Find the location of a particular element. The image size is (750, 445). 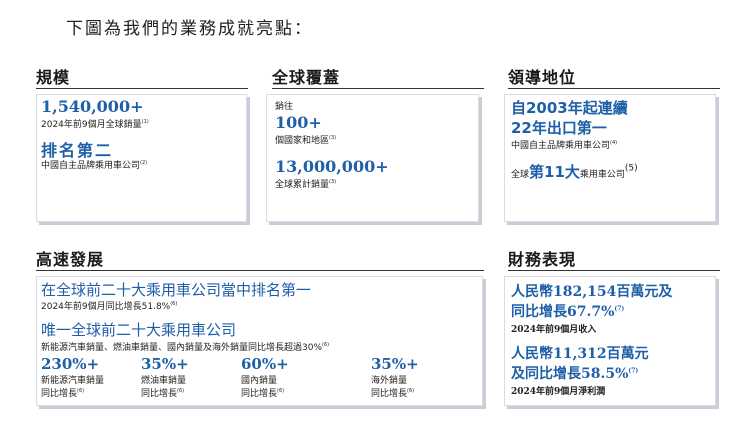

growth-headline2: 唯一全球前二十大乘用車公司 is located at coordinates (139, 330).